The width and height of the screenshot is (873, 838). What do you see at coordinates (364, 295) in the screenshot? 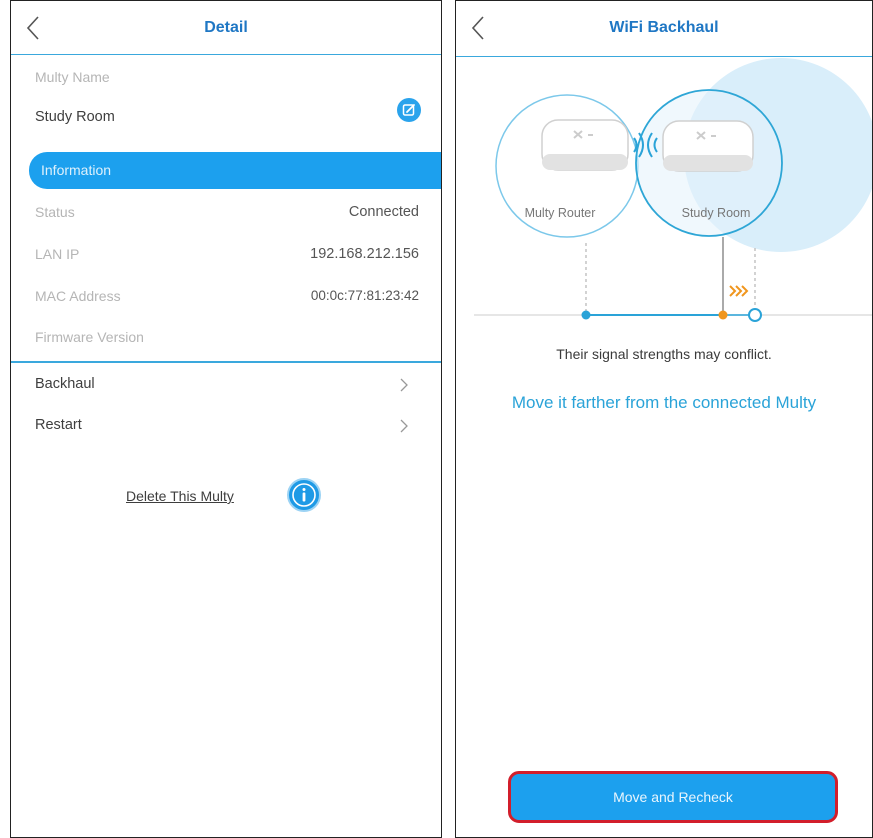
I see `mac-address-value: 00:0c:77:81:23:42` at bounding box center [364, 295].